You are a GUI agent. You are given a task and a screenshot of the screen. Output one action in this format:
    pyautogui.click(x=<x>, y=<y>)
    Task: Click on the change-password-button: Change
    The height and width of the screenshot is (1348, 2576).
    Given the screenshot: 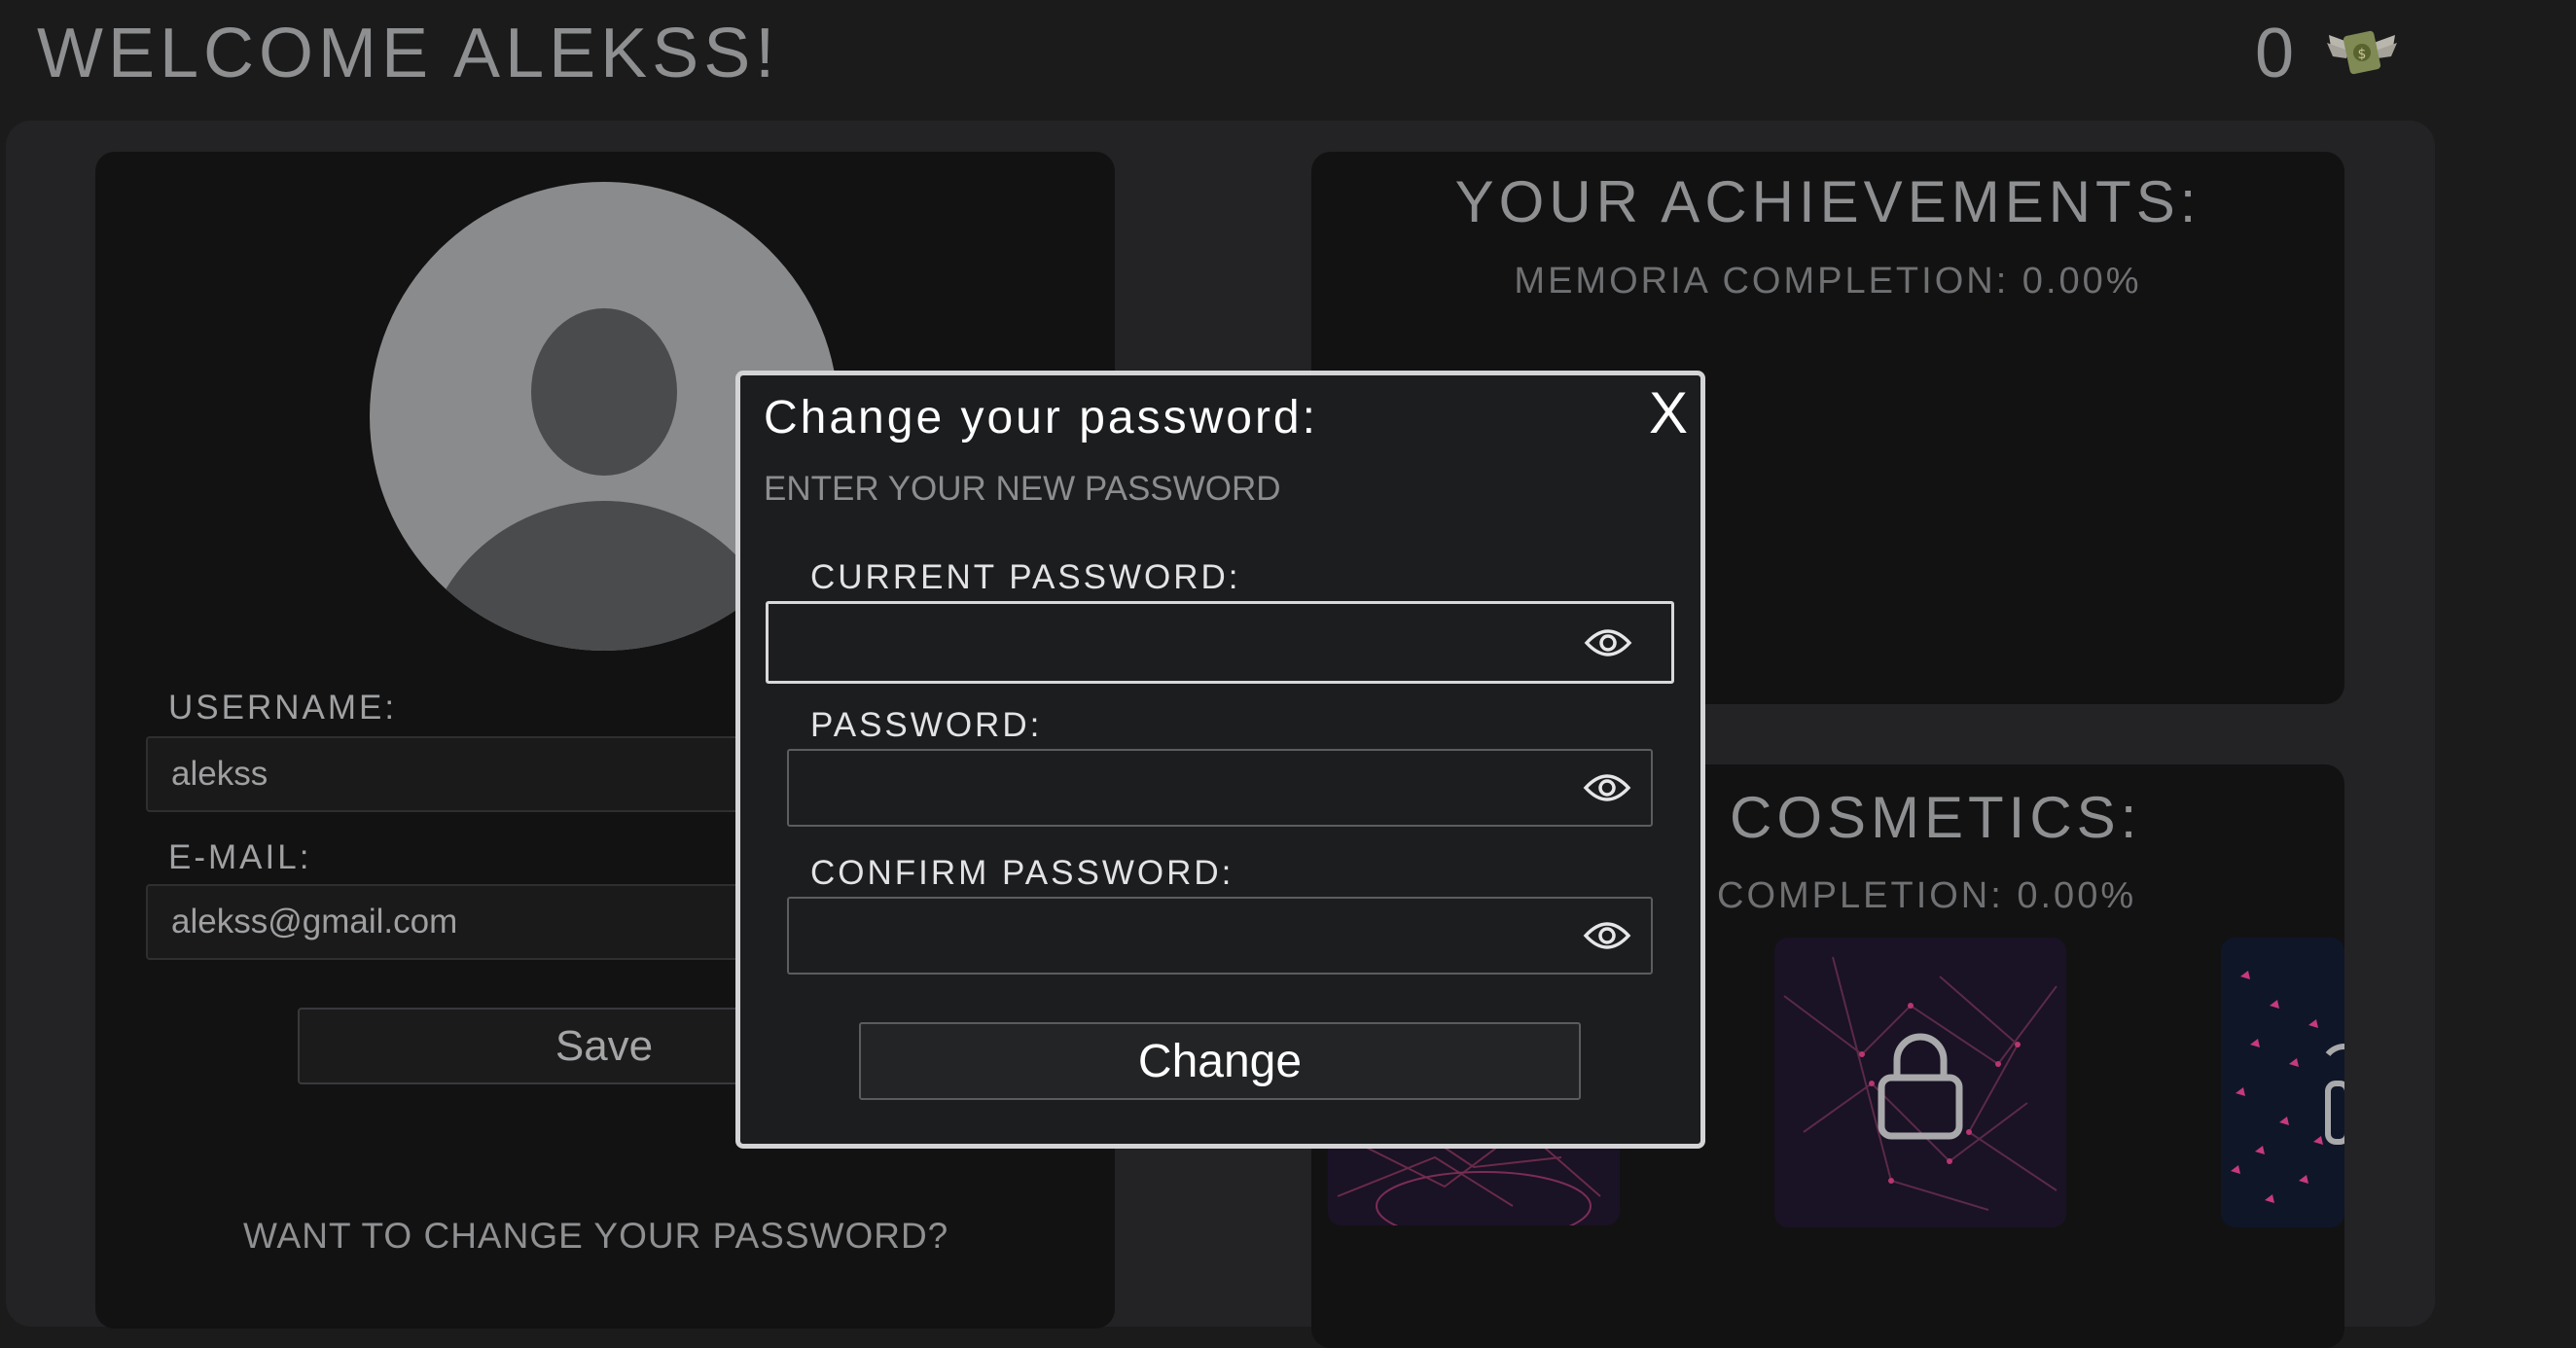 What is the action you would take?
    pyautogui.click(x=1220, y=1061)
    